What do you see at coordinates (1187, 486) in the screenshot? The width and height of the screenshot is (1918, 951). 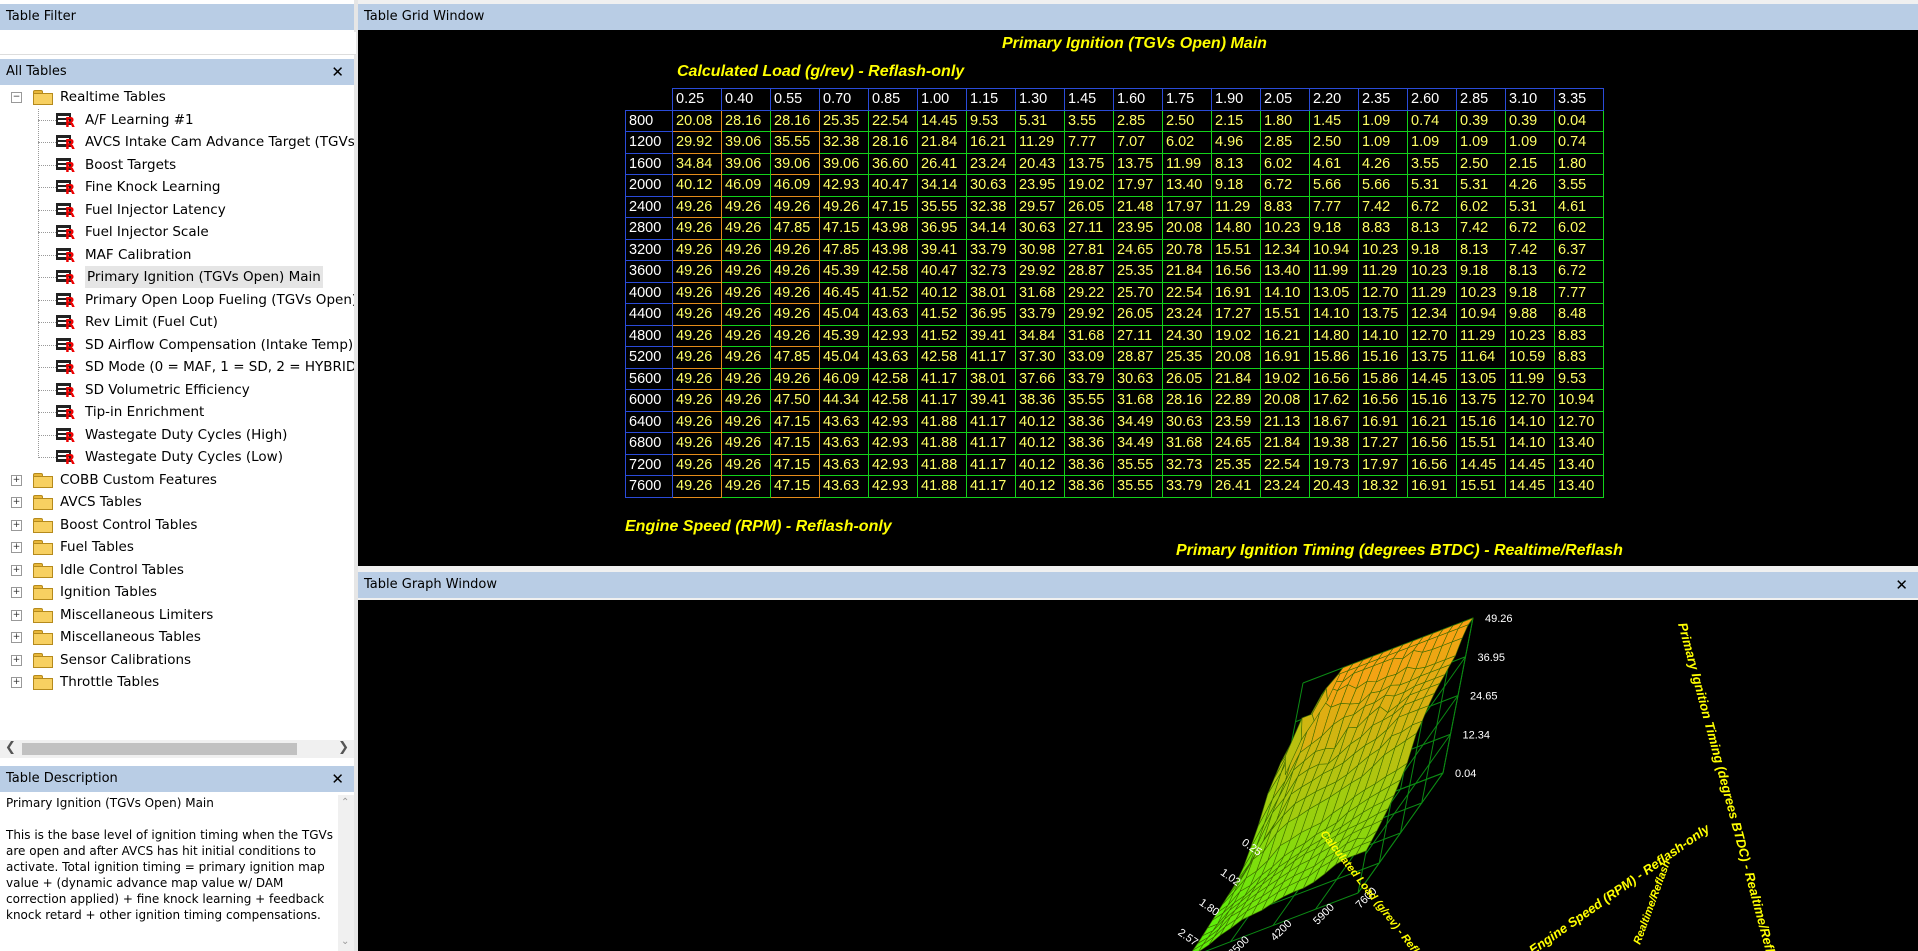 I see `map-cell: 33.79` at bounding box center [1187, 486].